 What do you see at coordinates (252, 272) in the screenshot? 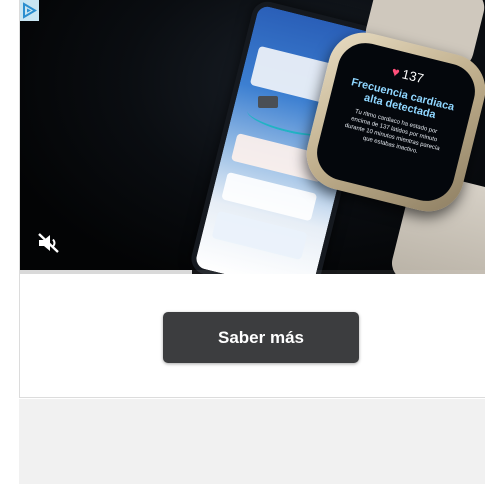
I see `video-progress-bar` at bounding box center [252, 272].